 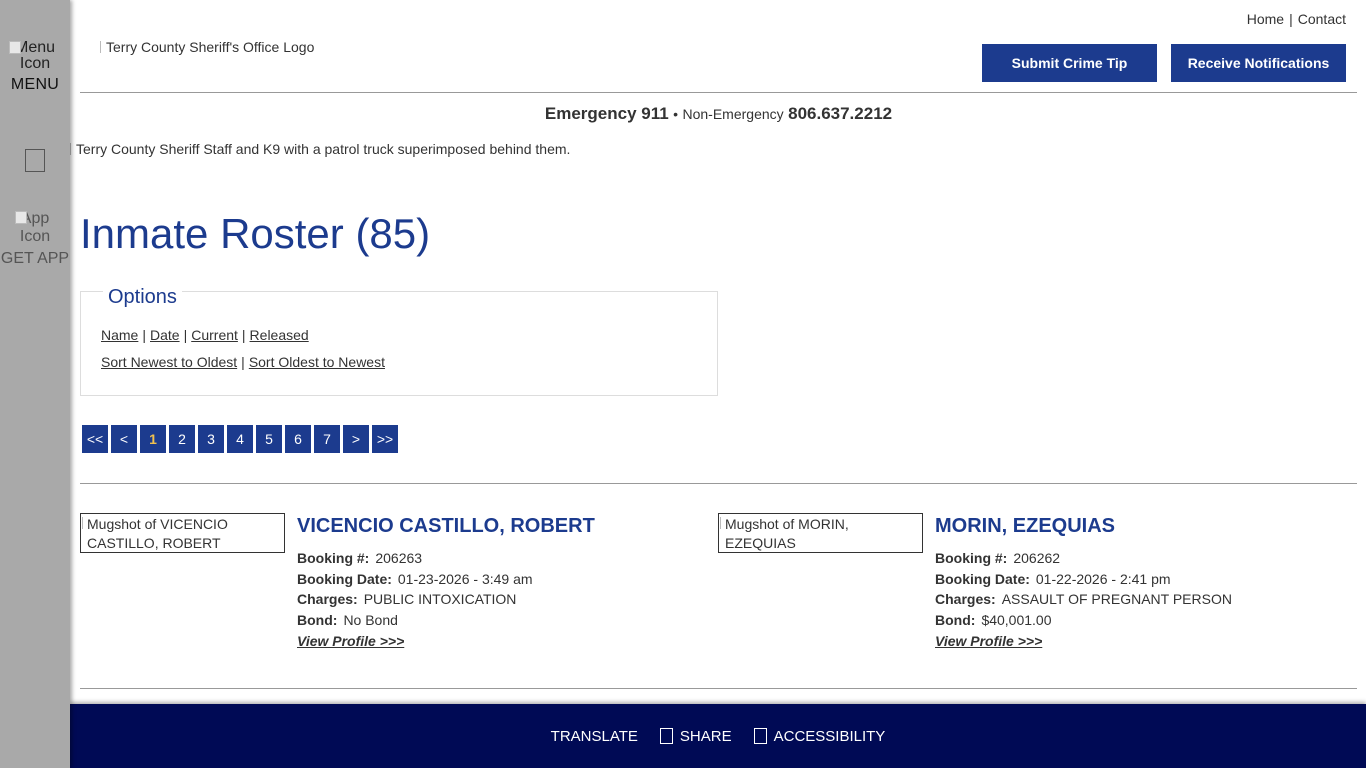 What do you see at coordinates (124, 439) in the screenshot?
I see `page-prev-button: <` at bounding box center [124, 439].